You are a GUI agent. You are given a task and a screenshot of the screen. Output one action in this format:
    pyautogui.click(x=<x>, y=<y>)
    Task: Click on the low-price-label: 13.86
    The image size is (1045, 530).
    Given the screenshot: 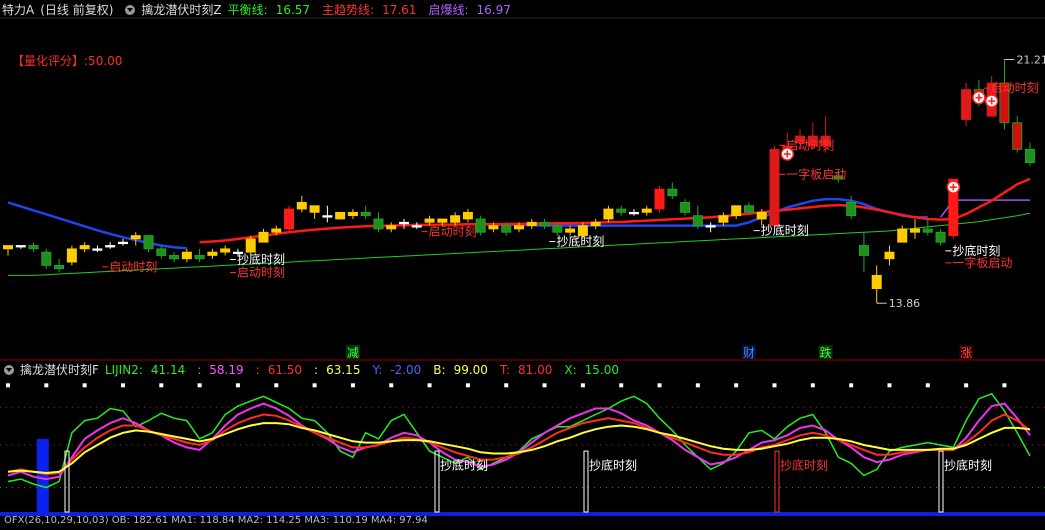 What is the action you would take?
    pyautogui.click(x=905, y=303)
    